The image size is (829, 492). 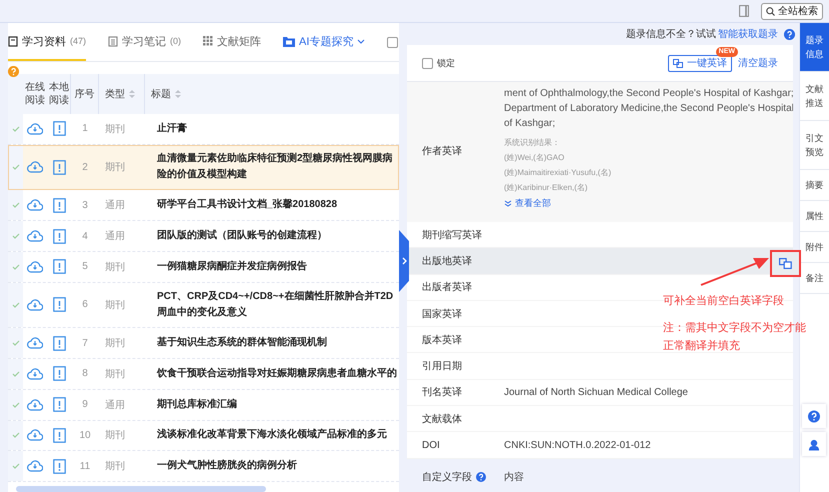 I want to click on help-button, so click(x=814, y=416).